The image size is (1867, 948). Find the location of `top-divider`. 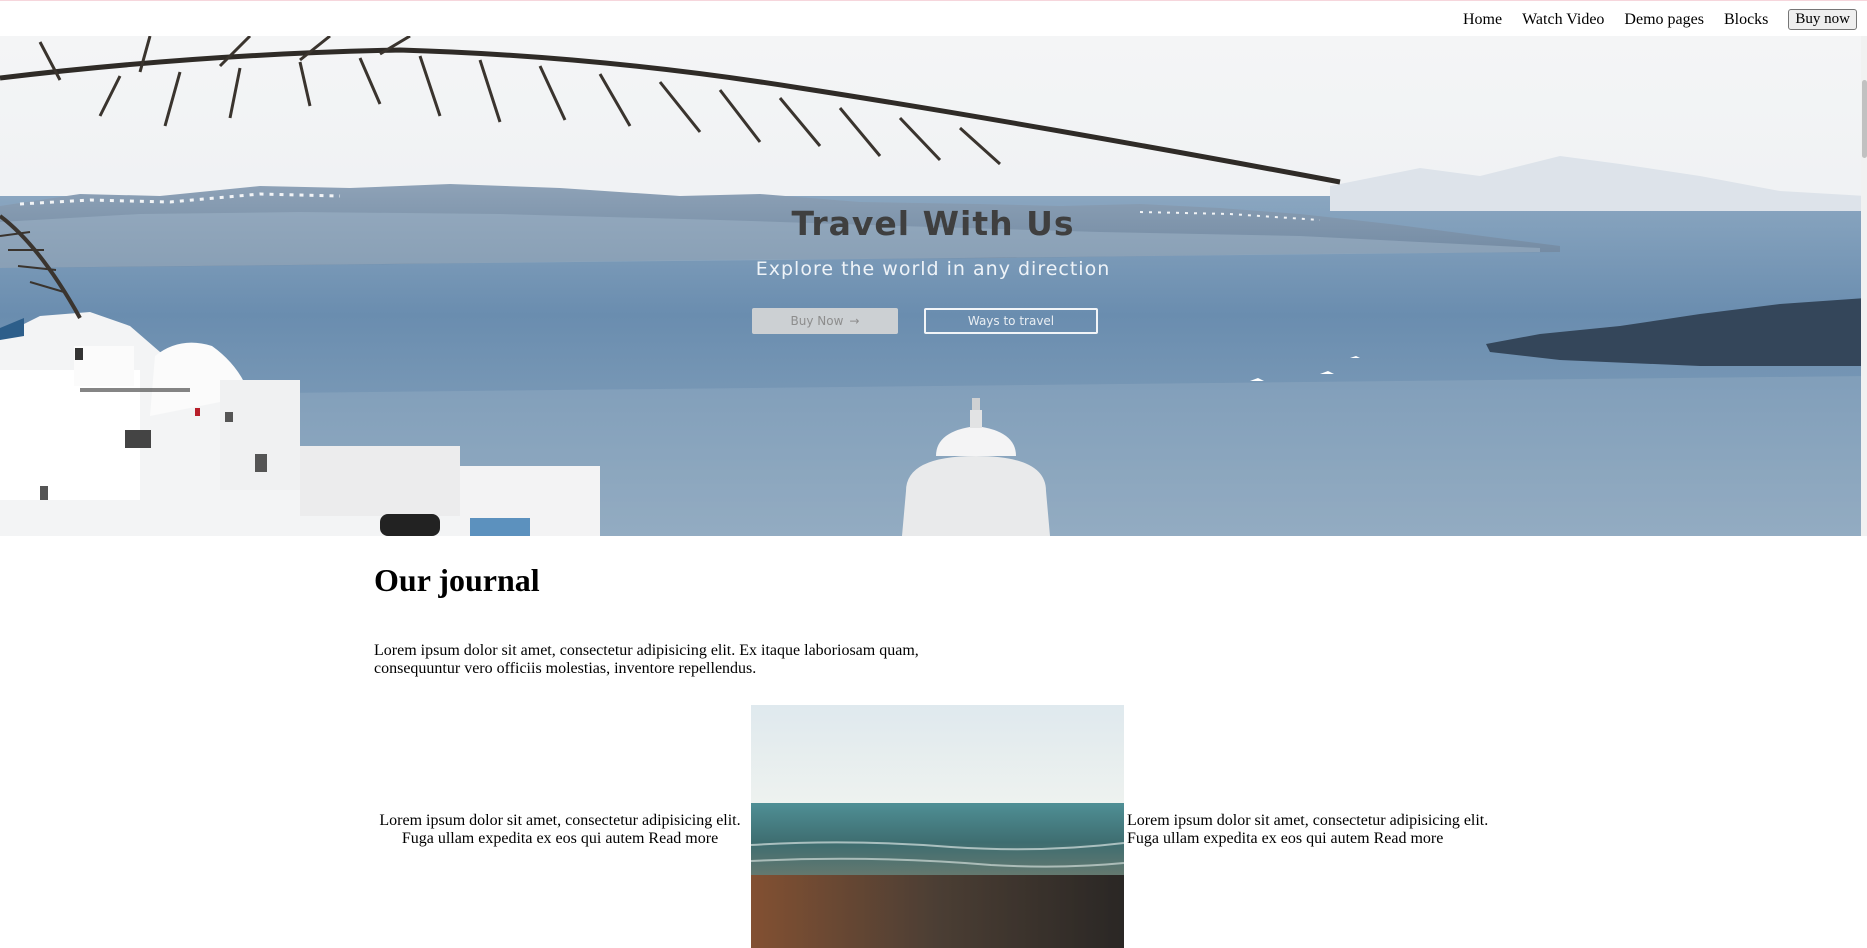

top-divider is located at coordinates (933, 0).